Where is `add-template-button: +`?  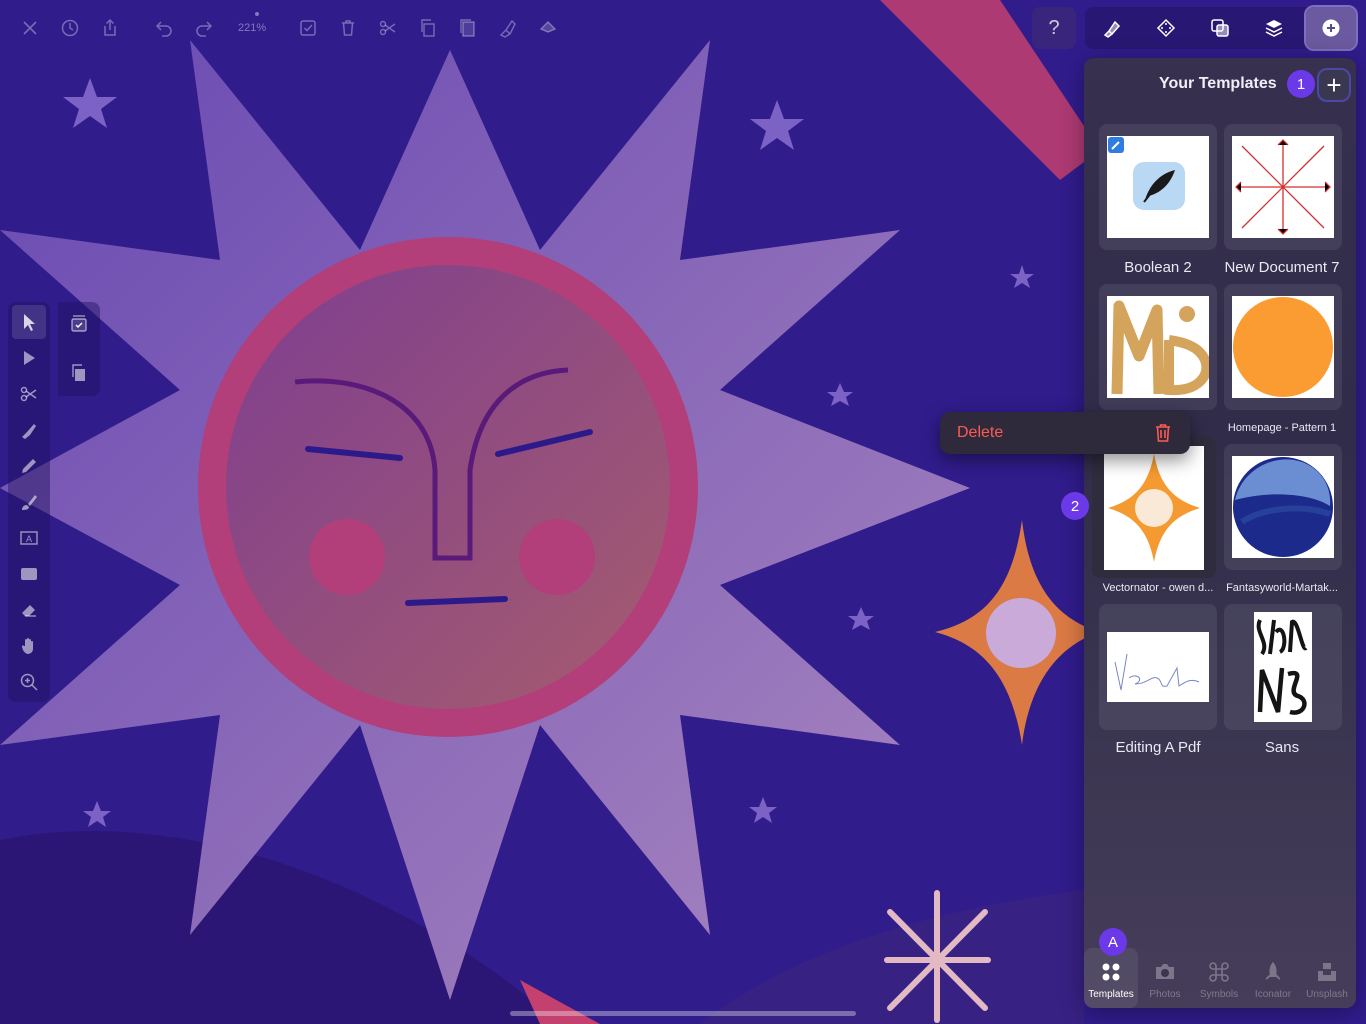
add-template-button: + is located at coordinates (1334, 85).